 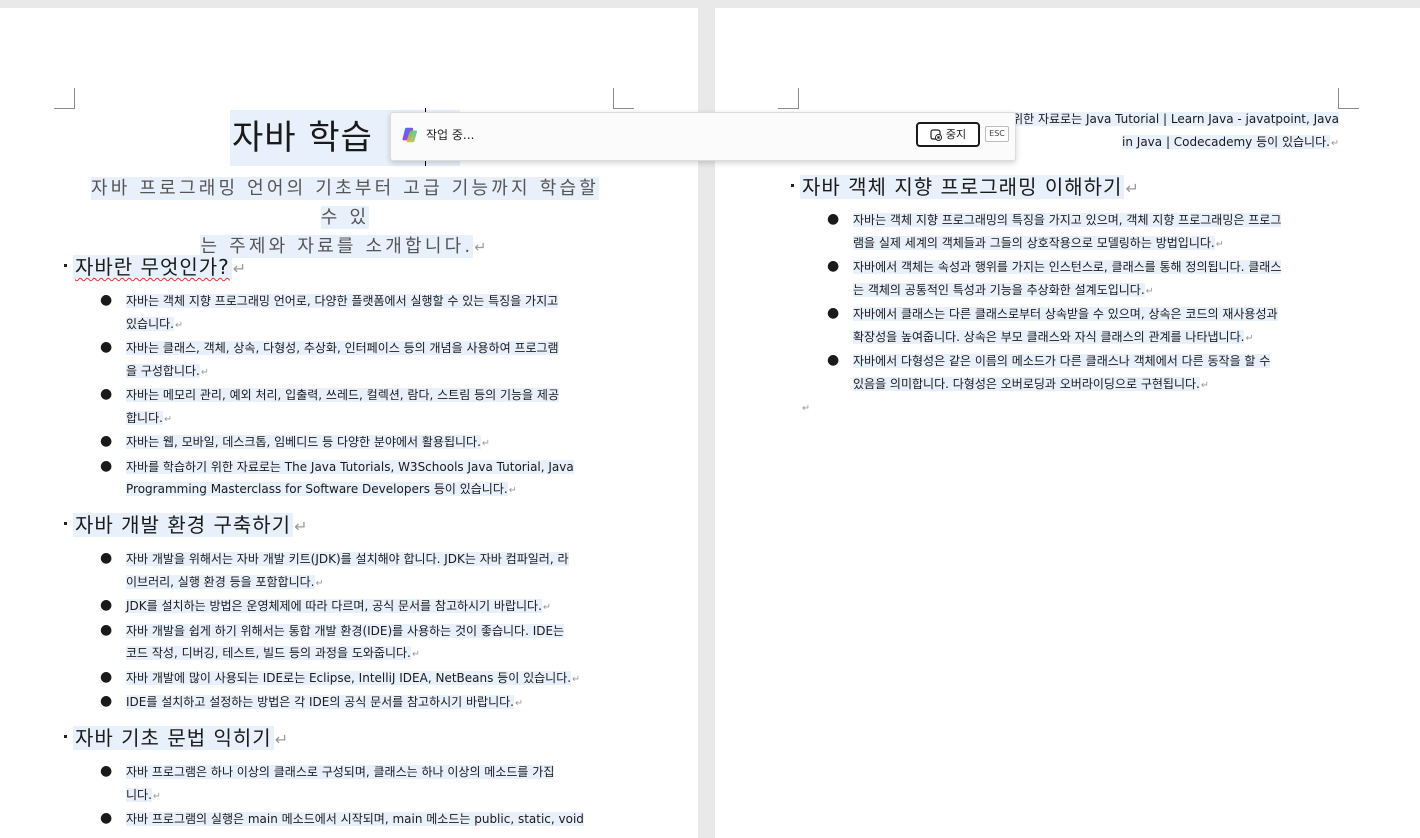 I want to click on stop-button-label: 중지, so click(x=956, y=134).